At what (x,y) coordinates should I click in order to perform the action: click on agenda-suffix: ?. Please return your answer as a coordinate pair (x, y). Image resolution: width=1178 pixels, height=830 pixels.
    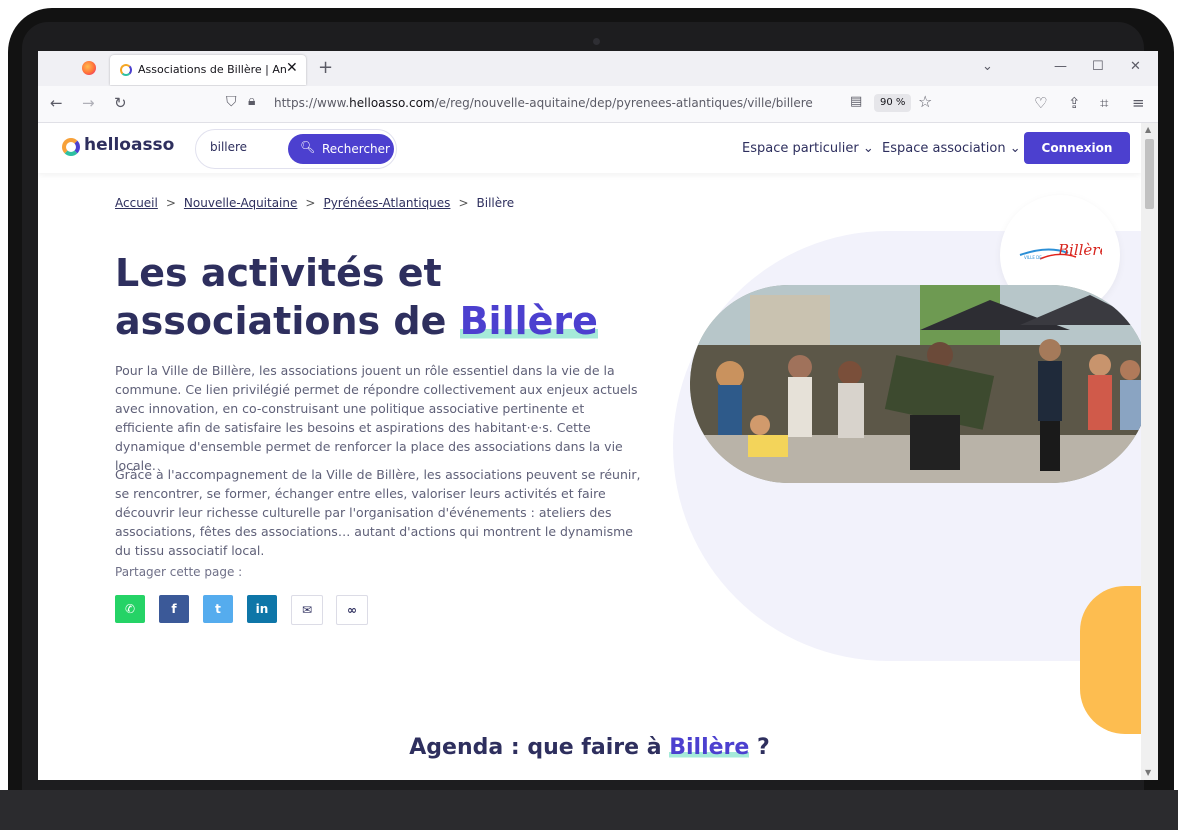
    Looking at the image, I should click on (763, 747).